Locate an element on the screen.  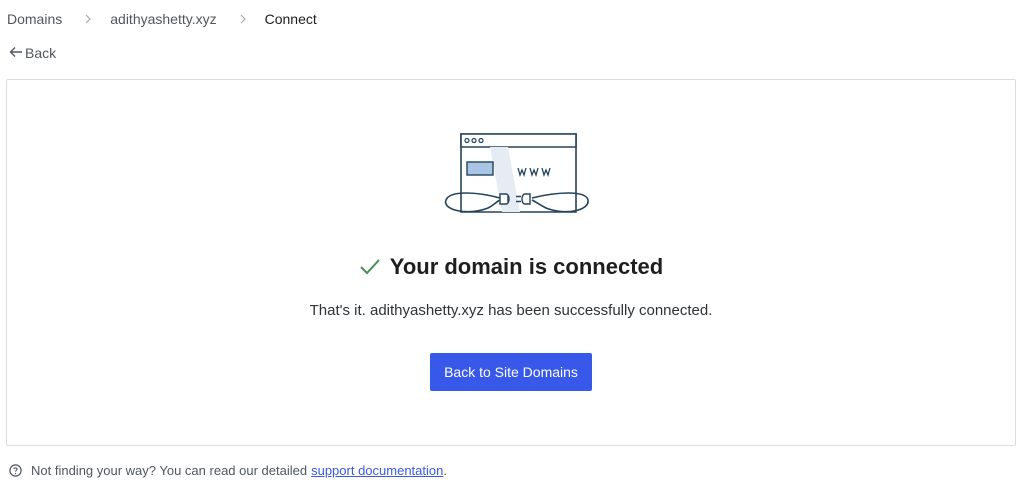
arrow-left-icon is located at coordinates (17, 53).